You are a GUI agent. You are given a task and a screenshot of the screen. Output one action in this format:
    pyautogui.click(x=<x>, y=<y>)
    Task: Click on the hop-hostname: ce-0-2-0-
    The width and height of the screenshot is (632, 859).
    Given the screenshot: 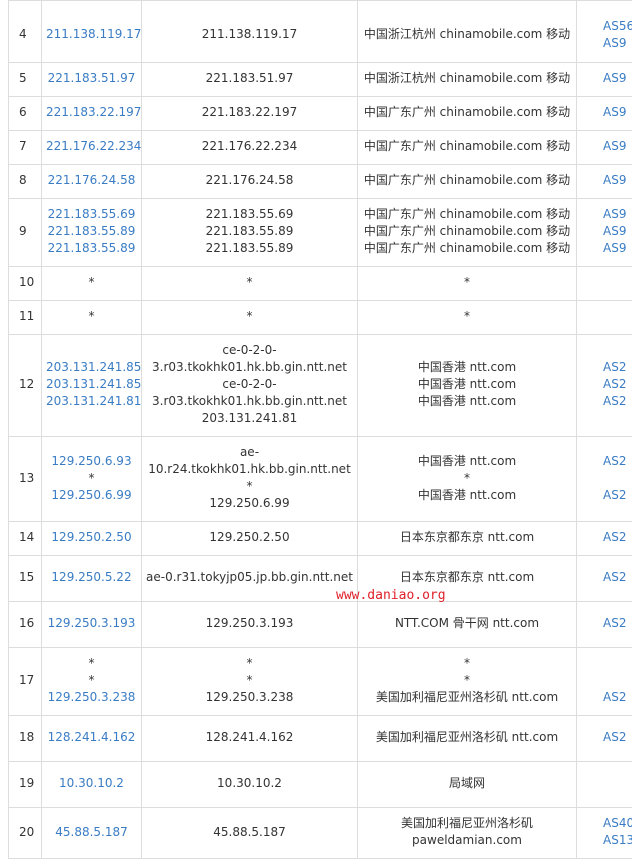 What is the action you would take?
    pyautogui.click(x=249, y=384)
    